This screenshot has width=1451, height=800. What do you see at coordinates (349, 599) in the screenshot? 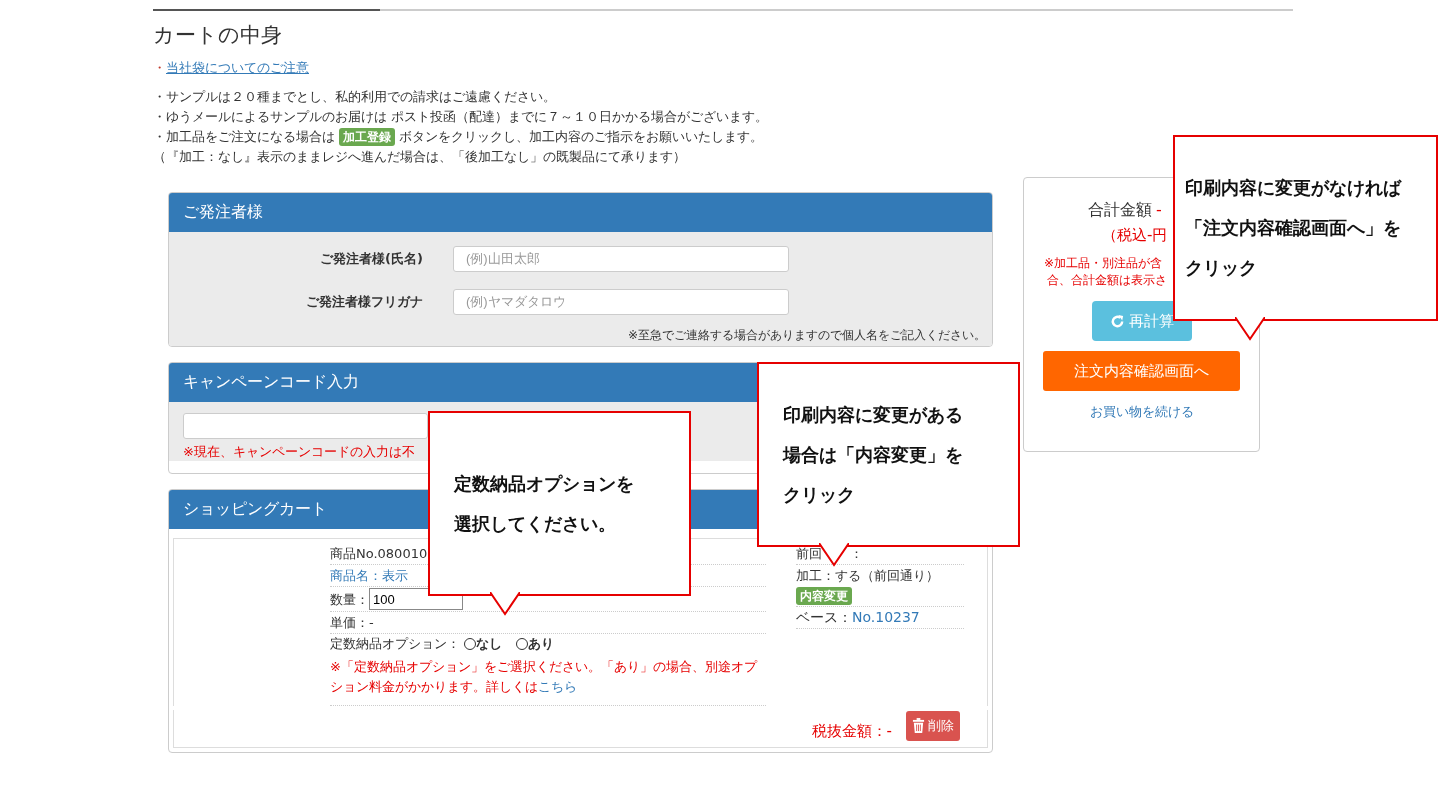
I see `quantity-label: 数量：` at bounding box center [349, 599].